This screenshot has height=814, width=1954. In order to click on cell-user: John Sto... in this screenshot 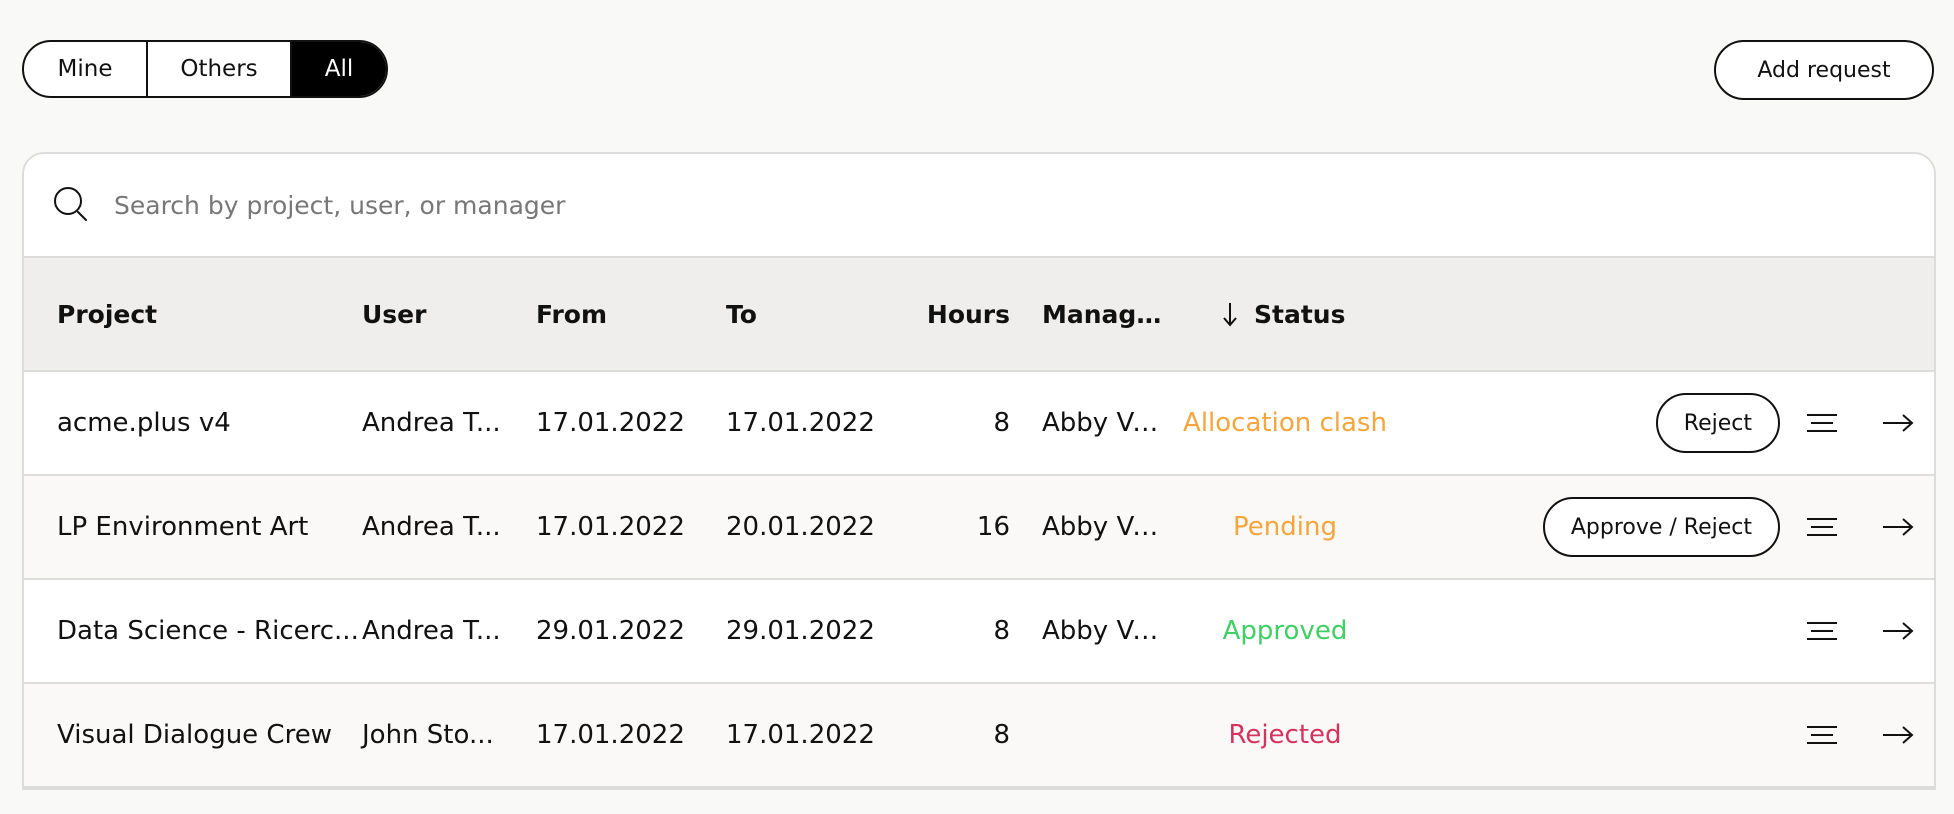, I will do `click(428, 735)`.